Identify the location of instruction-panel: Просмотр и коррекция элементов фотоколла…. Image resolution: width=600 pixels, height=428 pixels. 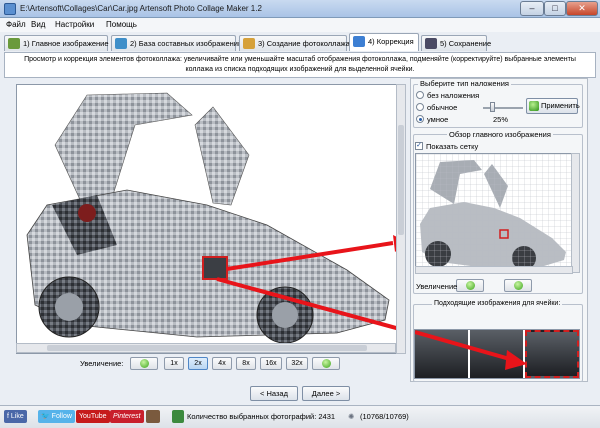
(300, 65).